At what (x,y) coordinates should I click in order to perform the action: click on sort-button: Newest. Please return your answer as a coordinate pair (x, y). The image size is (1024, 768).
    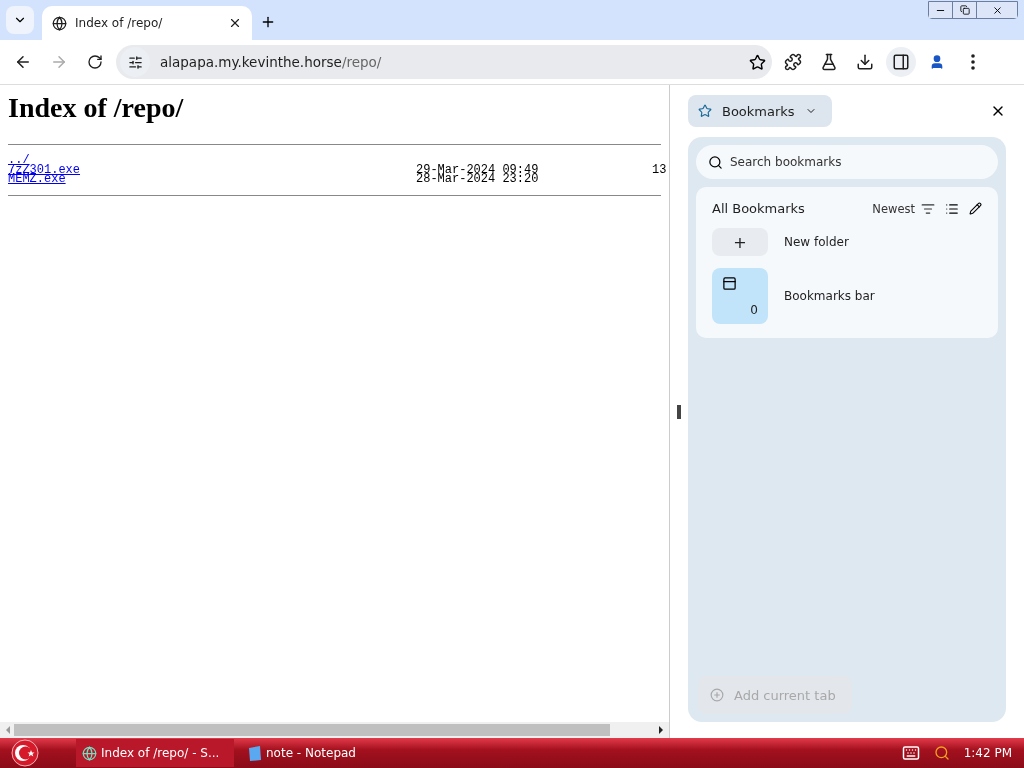
    Looking at the image, I should click on (903, 208).